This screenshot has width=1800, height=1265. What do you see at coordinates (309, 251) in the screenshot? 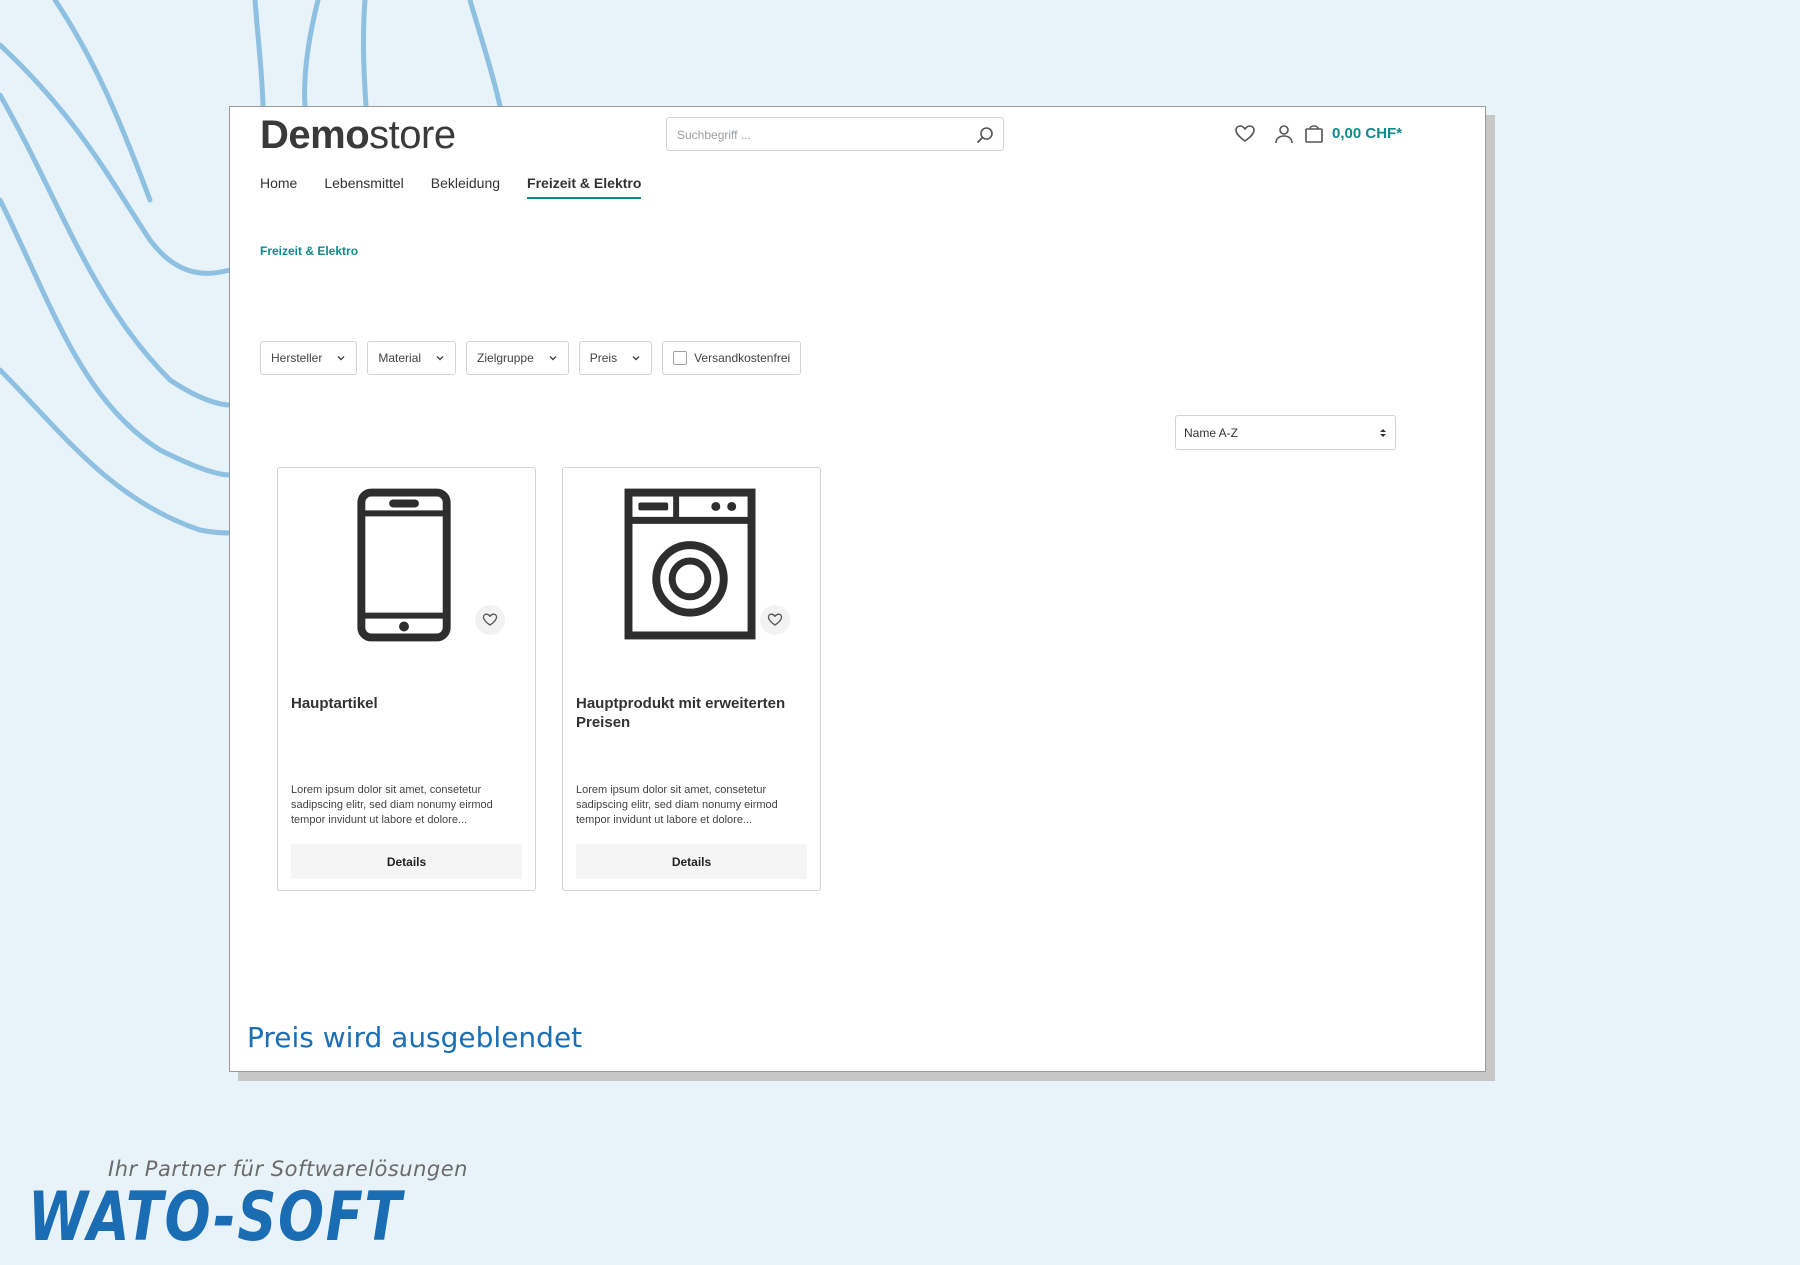
I see `breadcrumb: Freizeit & Elektro` at bounding box center [309, 251].